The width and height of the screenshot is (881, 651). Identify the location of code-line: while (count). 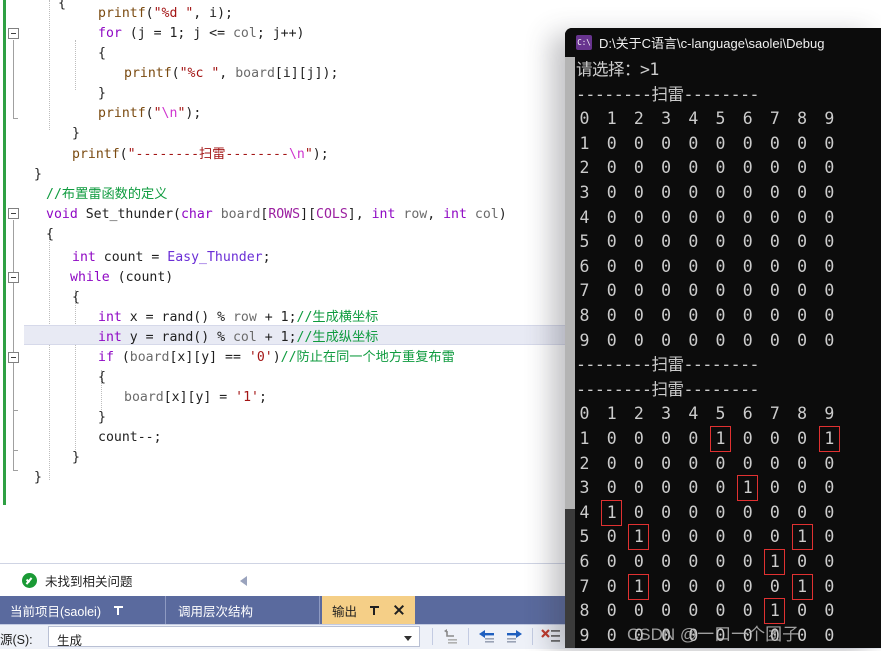
(98, 278).